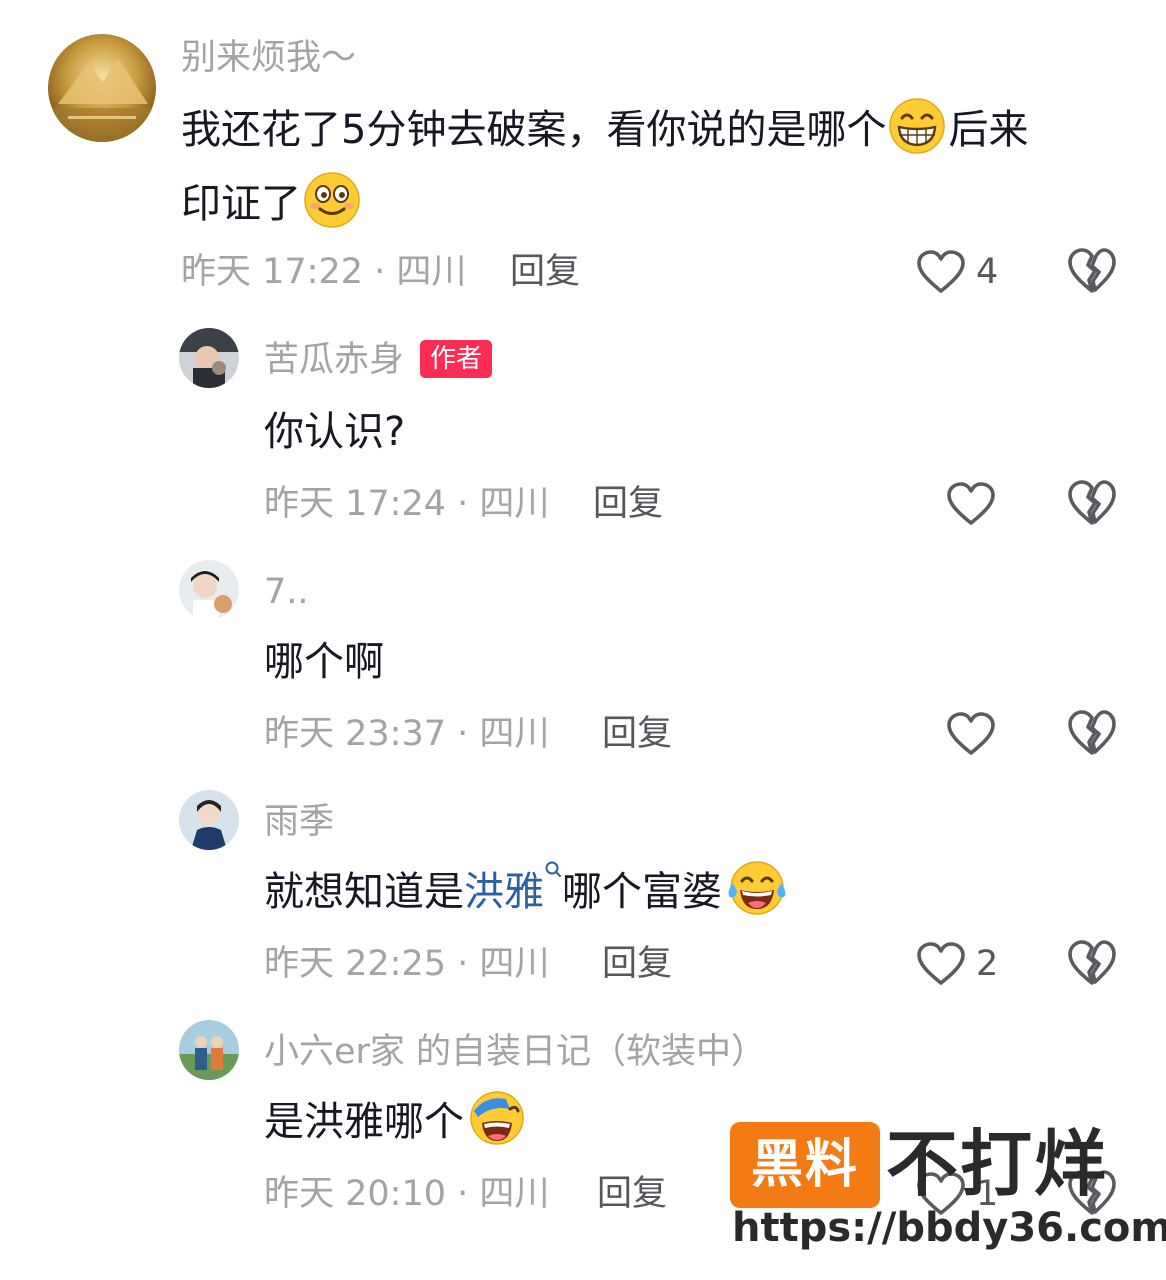  I want to click on like-count: 4, so click(987, 272).